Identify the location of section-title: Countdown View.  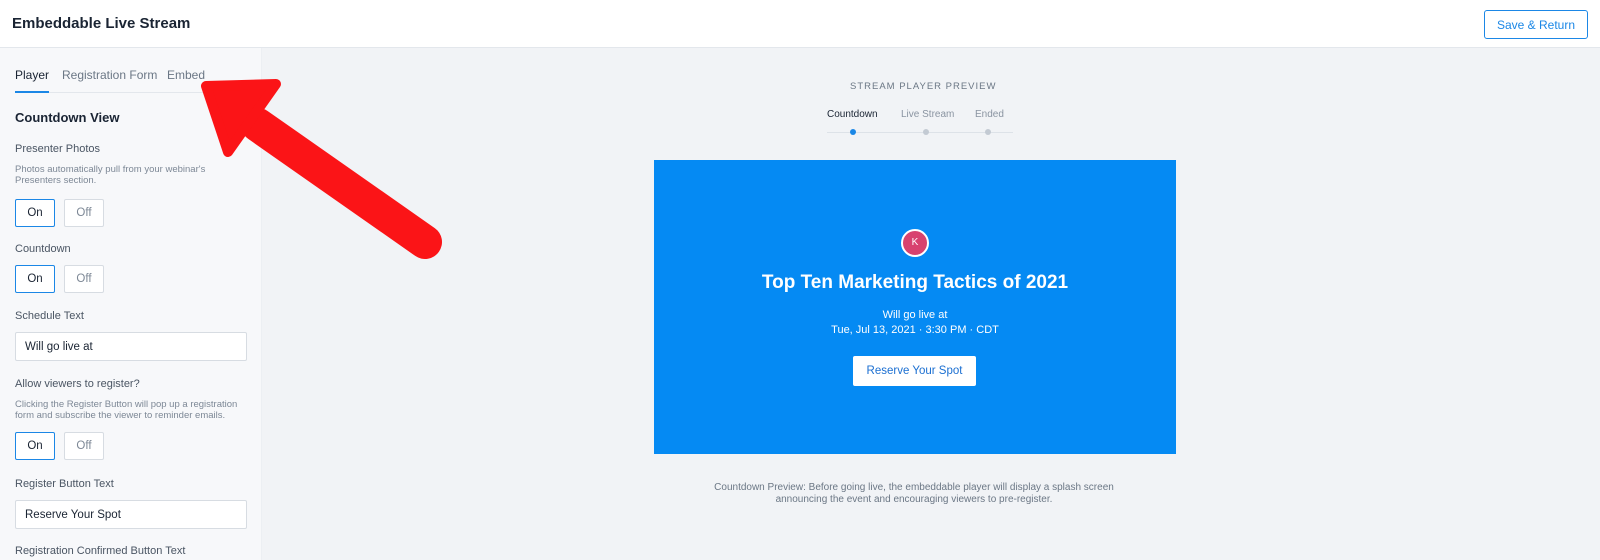
(67, 117).